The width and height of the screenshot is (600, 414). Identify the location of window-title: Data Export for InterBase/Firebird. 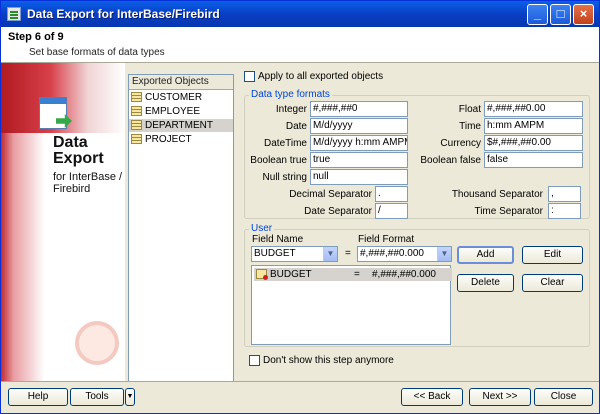
(123, 14).